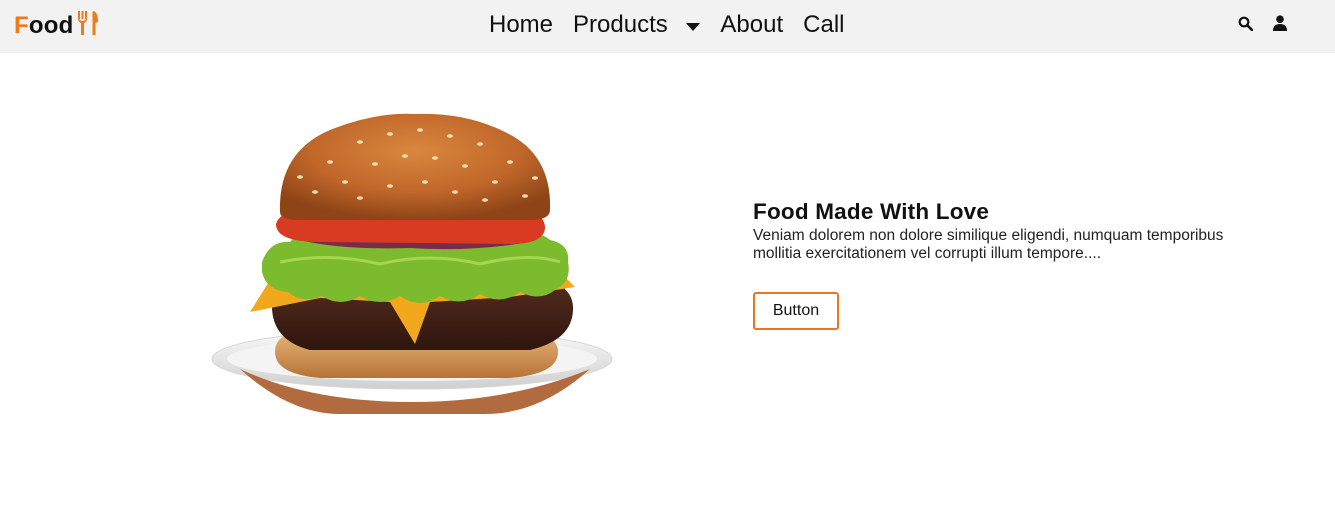 This screenshot has height=530, width=1335. I want to click on main-menu: Home Products About Call, so click(666, 25).